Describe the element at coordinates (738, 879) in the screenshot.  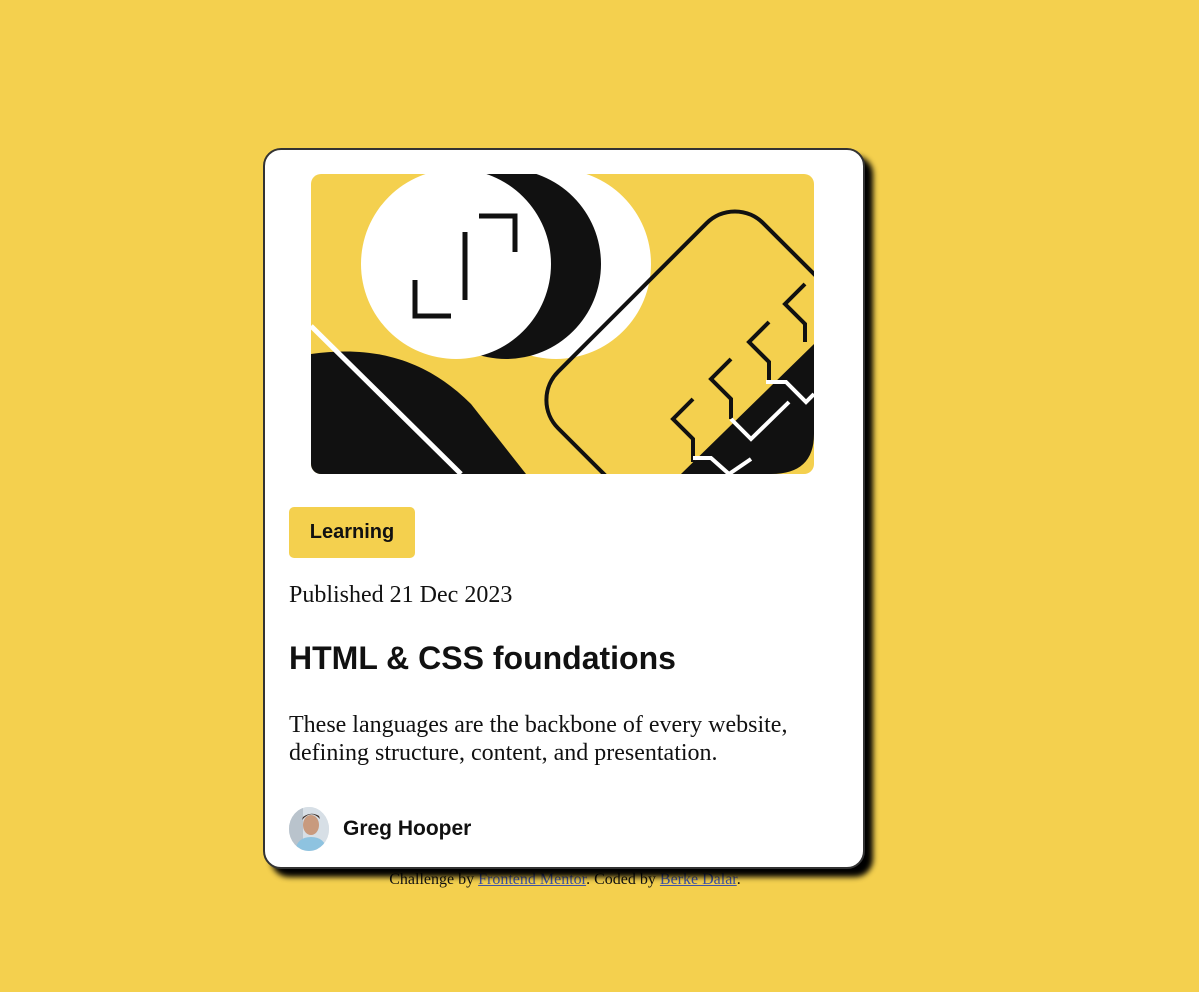
I see `attribution-suffix: .` at that location.